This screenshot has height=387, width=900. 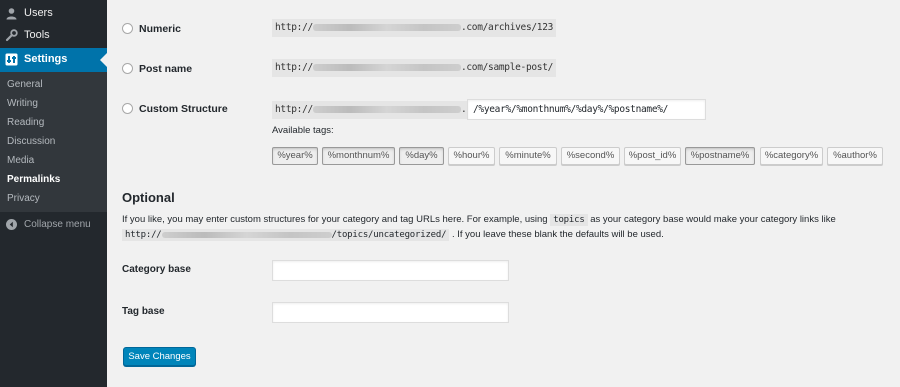 I want to click on collapse-arrow-icon, so click(x=11, y=224).